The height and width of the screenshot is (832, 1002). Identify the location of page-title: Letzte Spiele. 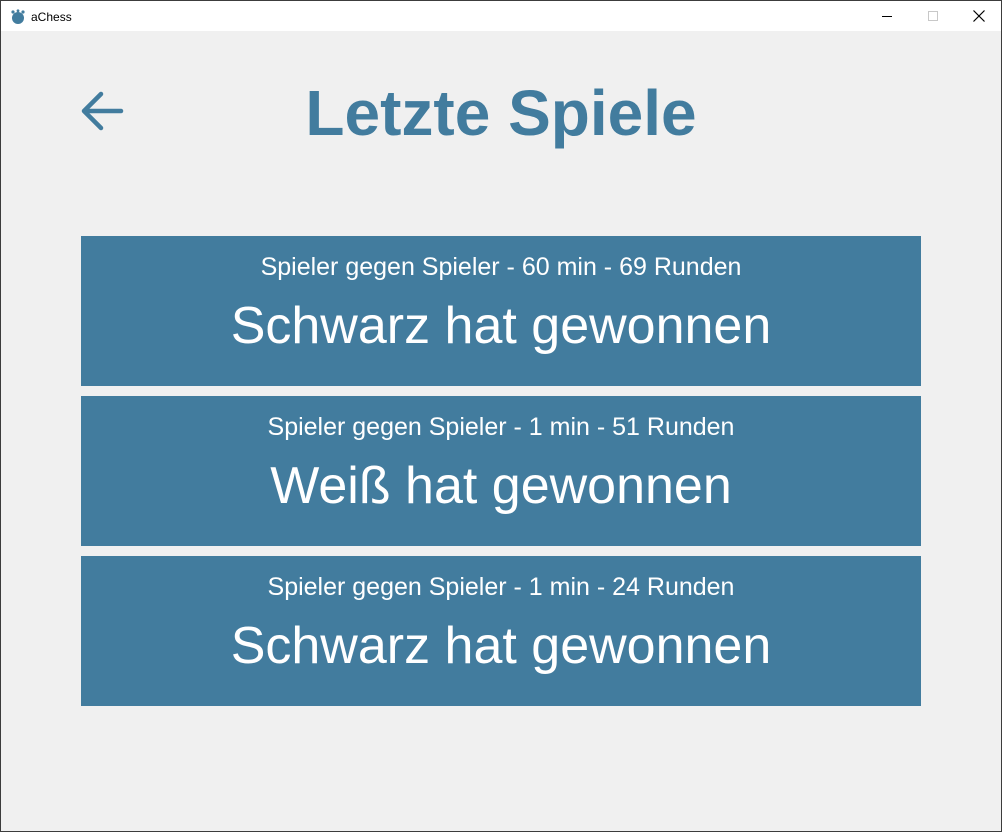
(501, 113).